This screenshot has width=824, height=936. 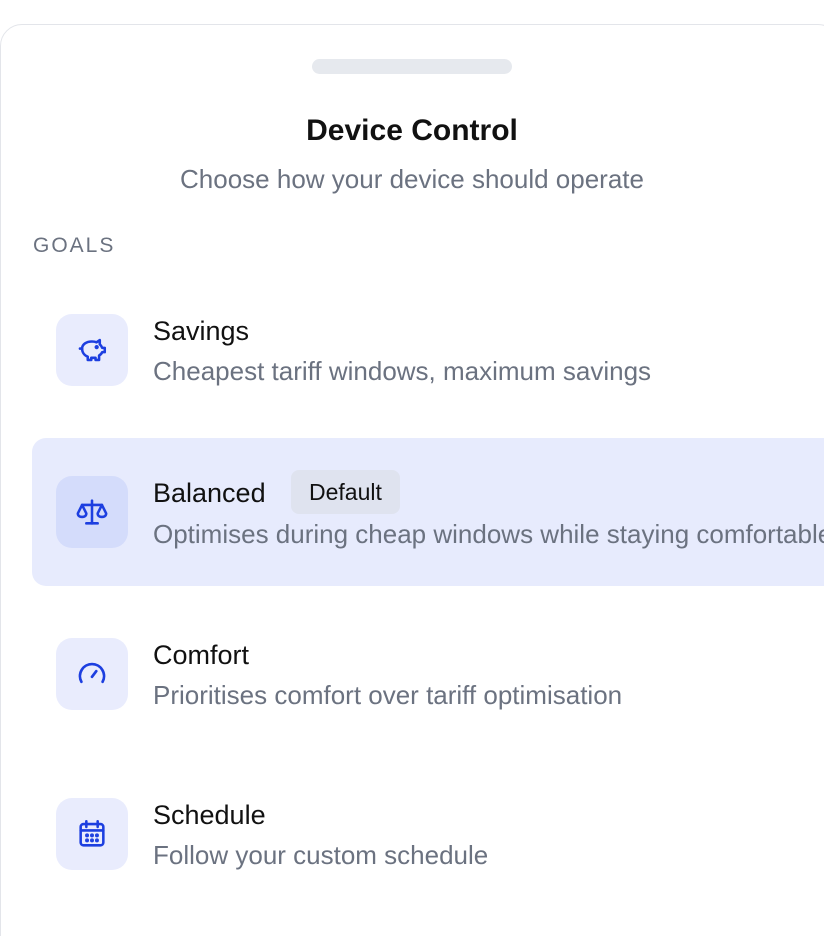 What do you see at coordinates (412, 66) in the screenshot?
I see `drag-handle` at bounding box center [412, 66].